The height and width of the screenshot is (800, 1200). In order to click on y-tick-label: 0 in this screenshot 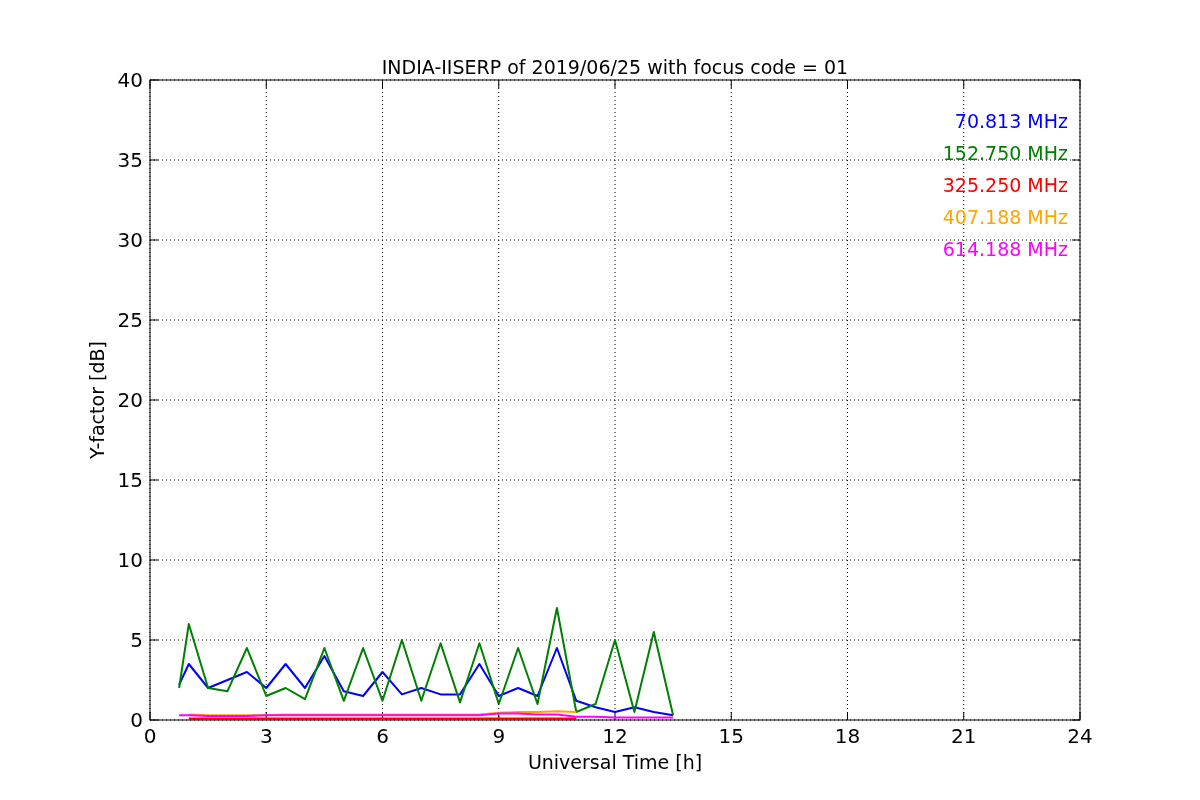, I will do `click(136, 720)`.